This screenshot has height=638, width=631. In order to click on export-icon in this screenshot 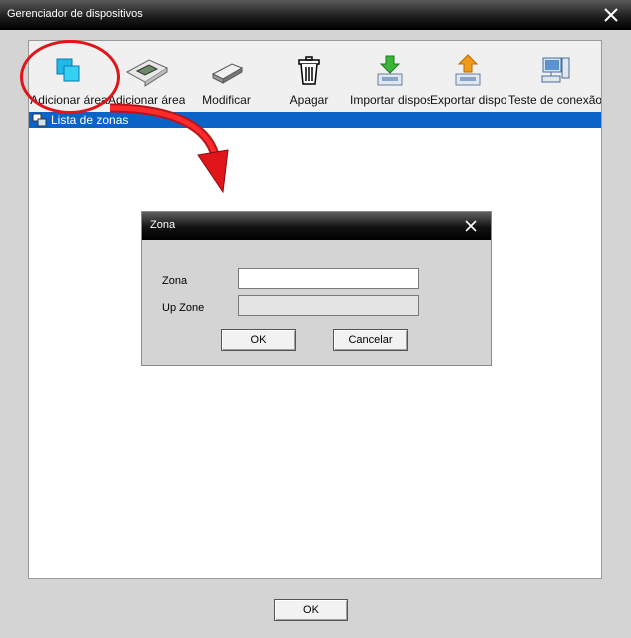, I will do `click(468, 70)`.